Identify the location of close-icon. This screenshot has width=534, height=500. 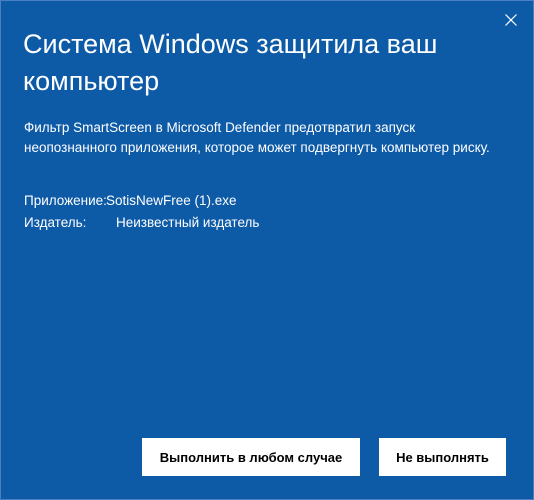
(511, 20).